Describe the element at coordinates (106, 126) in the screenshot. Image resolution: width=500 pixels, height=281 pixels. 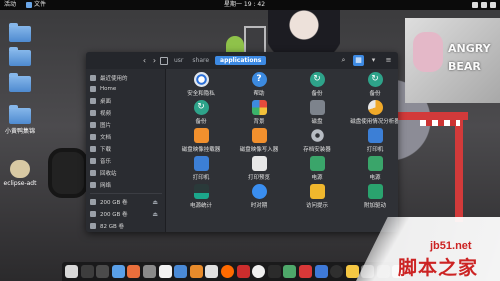
I see `sidebar-item-label: 图片` at that location.